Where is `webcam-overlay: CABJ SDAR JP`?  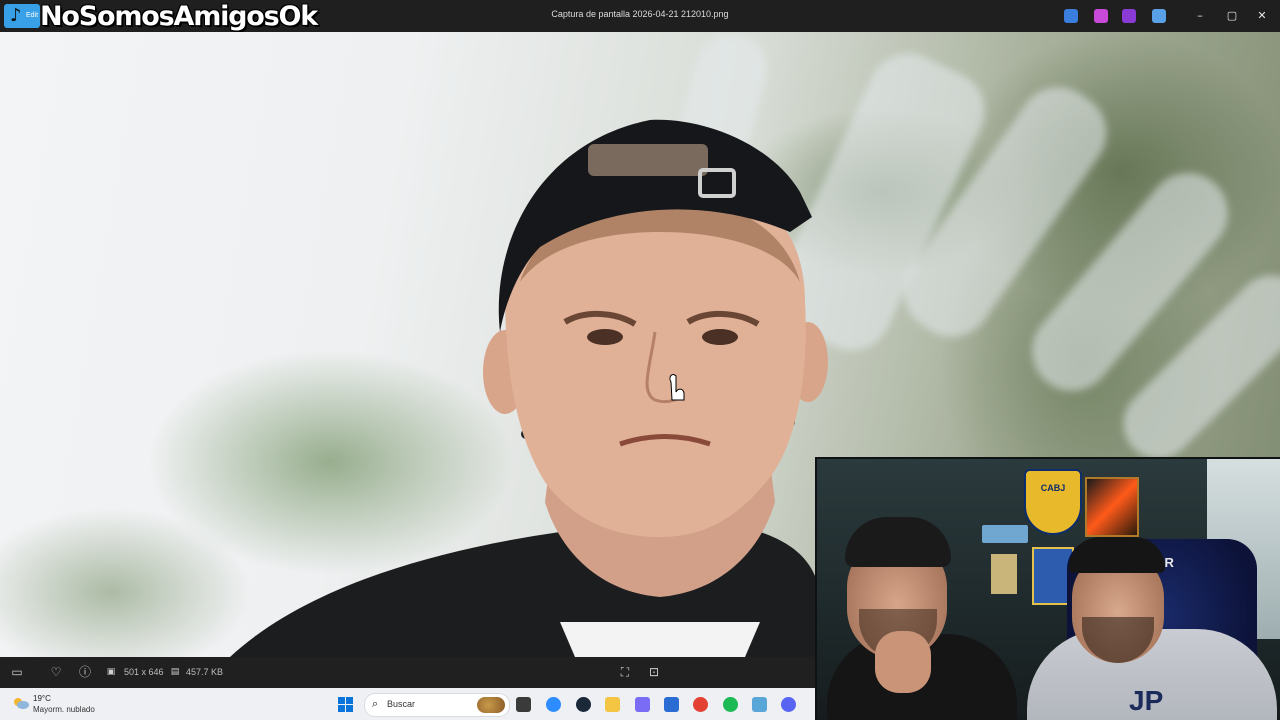
webcam-overlay: CABJ SDAR JP is located at coordinates (1047, 588).